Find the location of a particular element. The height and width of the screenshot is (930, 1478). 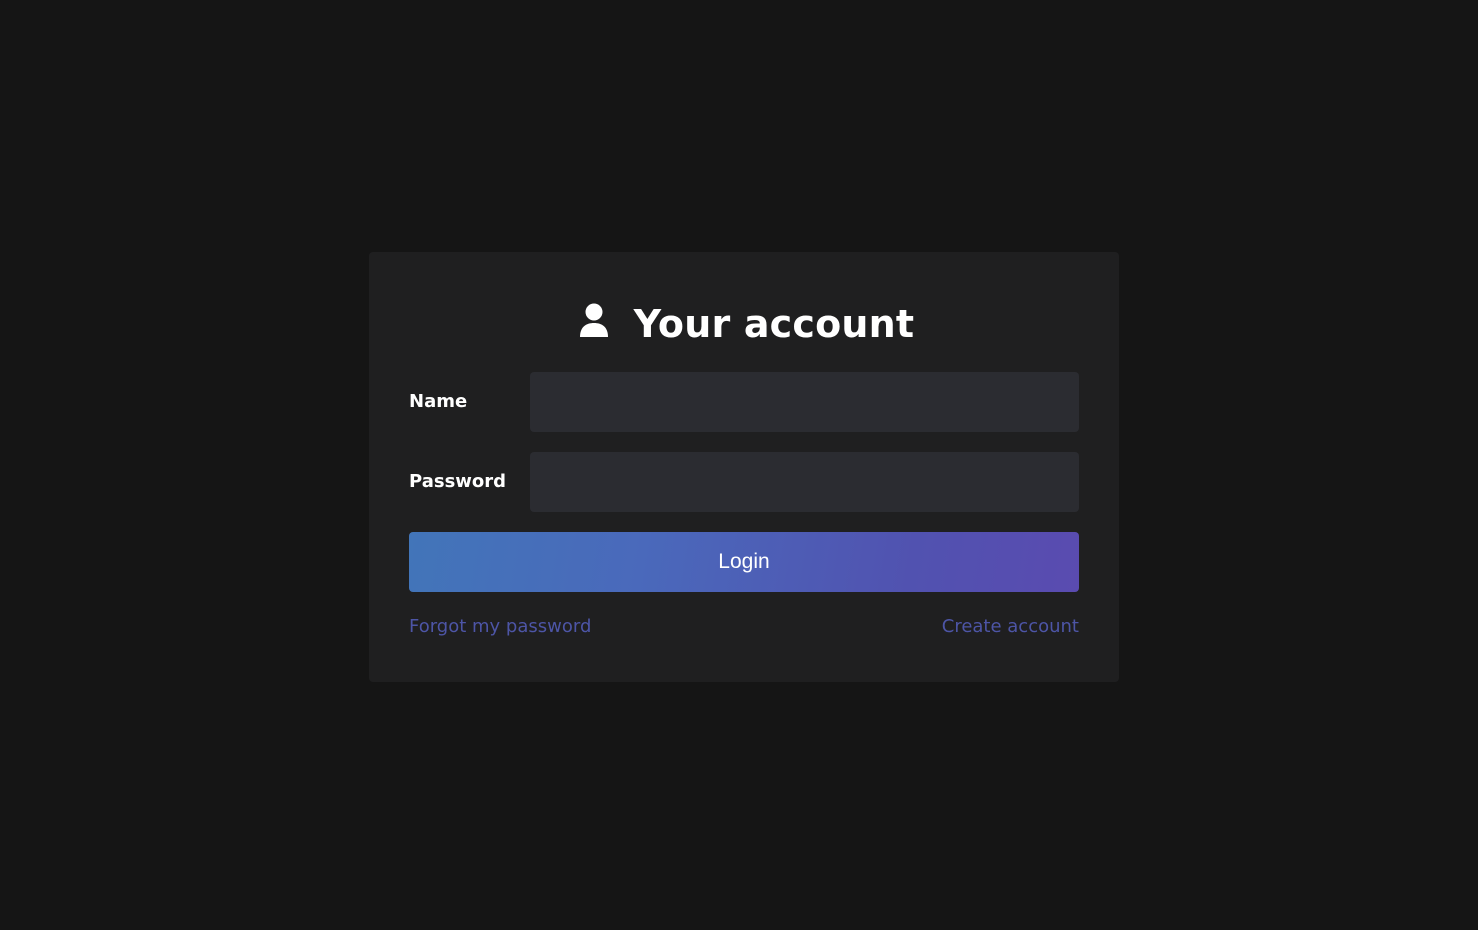

create-account-link: Create account is located at coordinates (1010, 626).